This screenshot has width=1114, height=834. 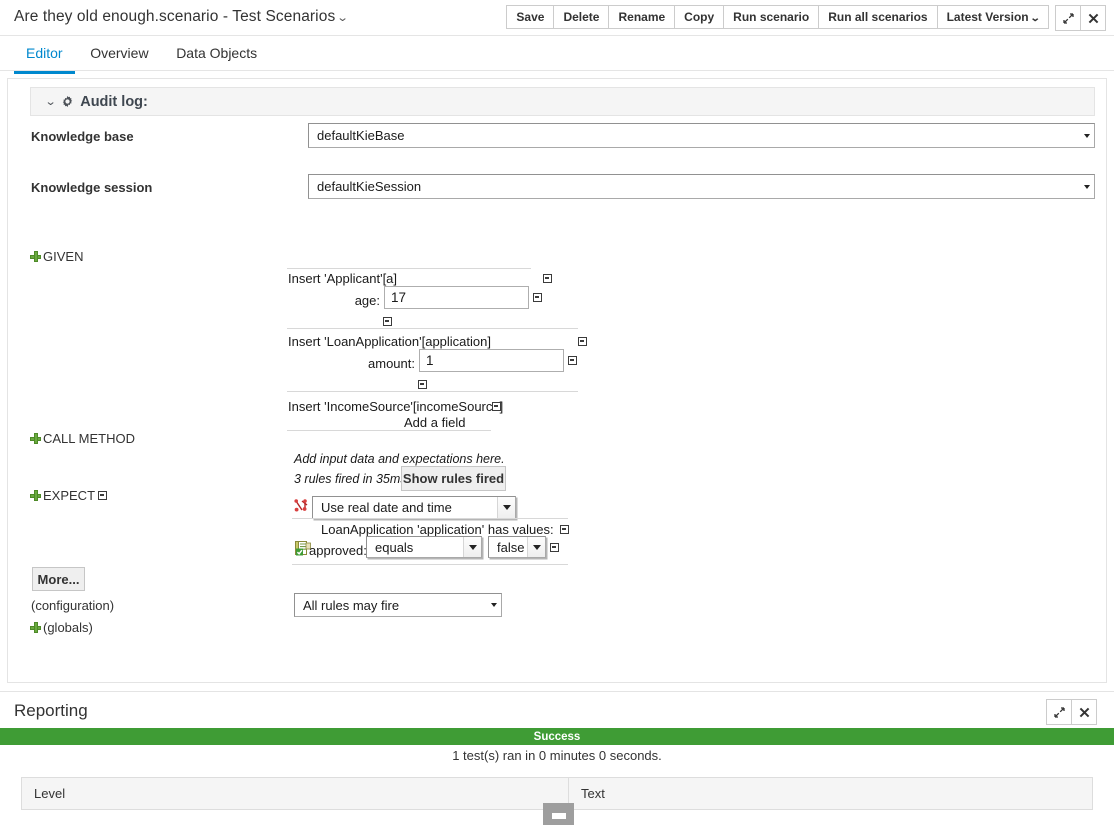 What do you see at coordinates (424, 547) in the screenshot?
I see `expectation-operator-select: equals` at bounding box center [424, 547].